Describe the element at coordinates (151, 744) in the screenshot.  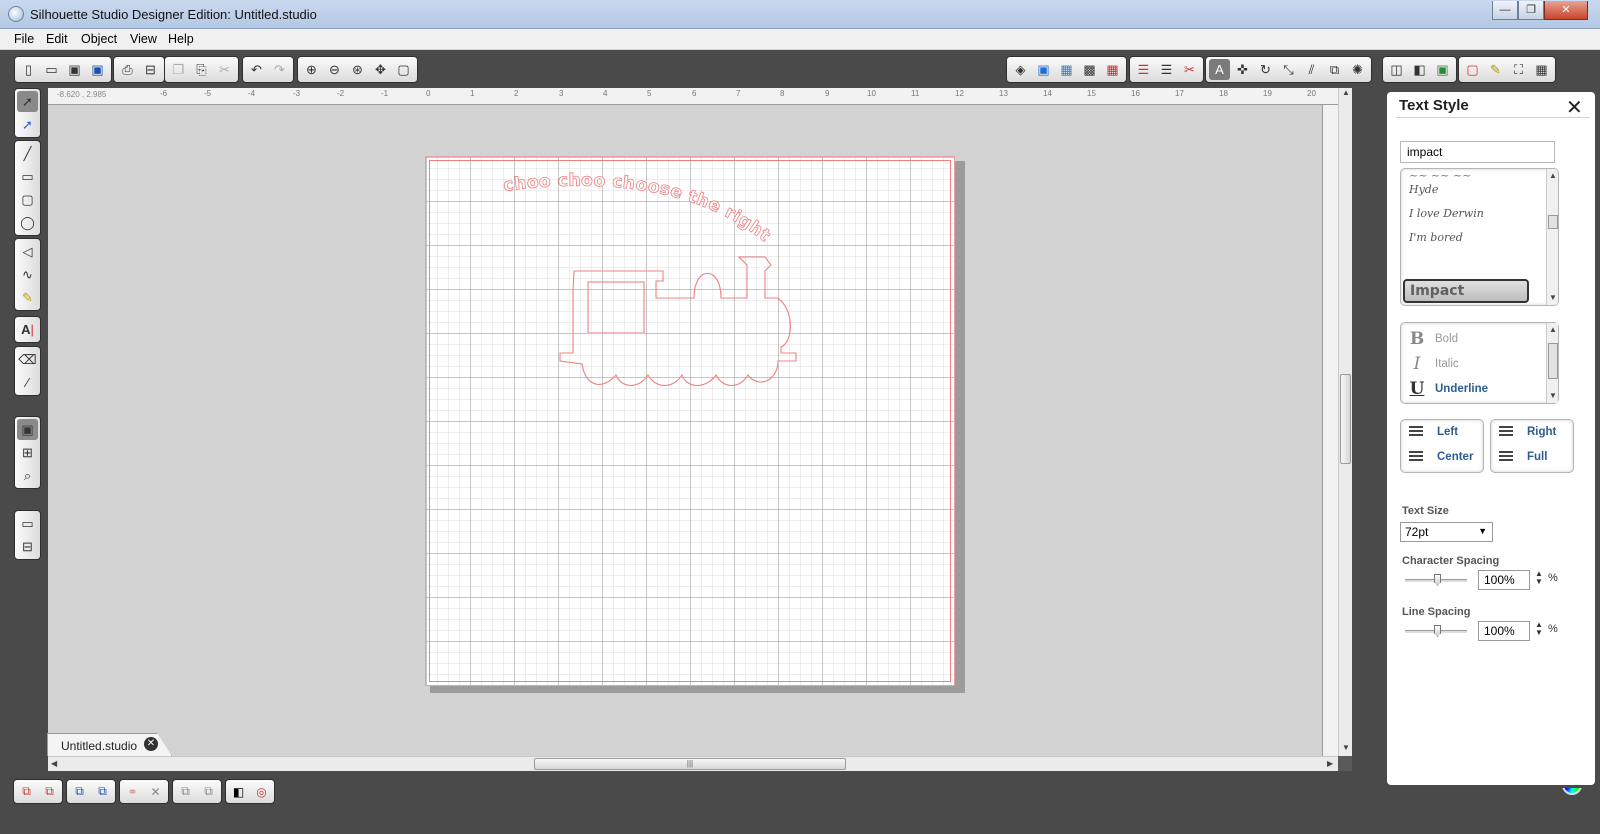
I see `close-tab-icon: ✕` at that location.